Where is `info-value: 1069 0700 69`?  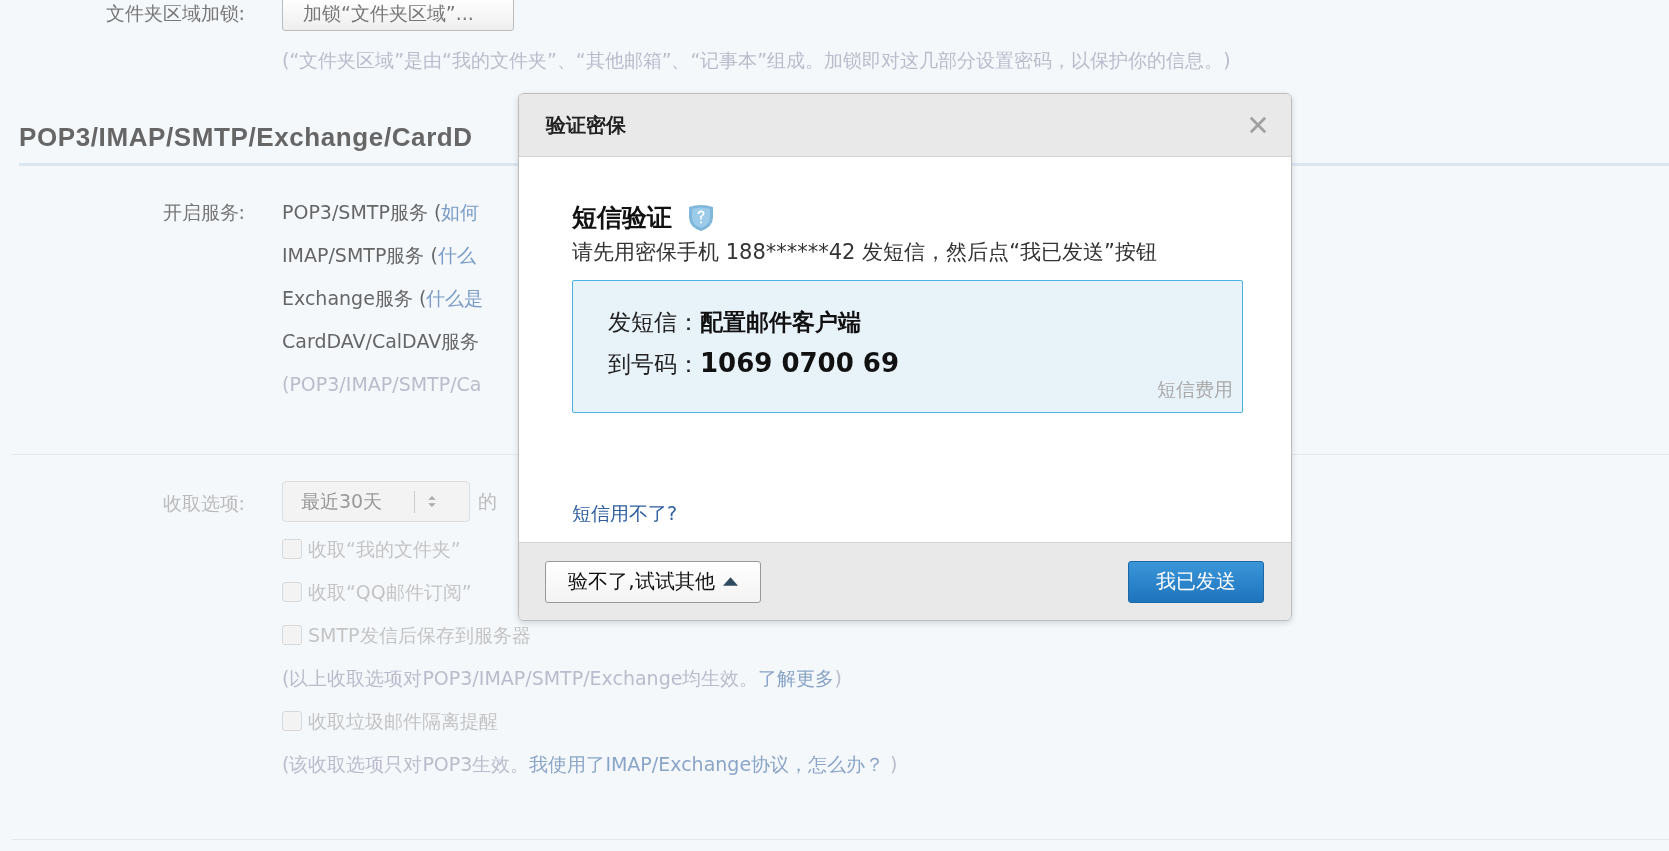 info-value: 1069 0700 69 is located at coordinates (799, 363).